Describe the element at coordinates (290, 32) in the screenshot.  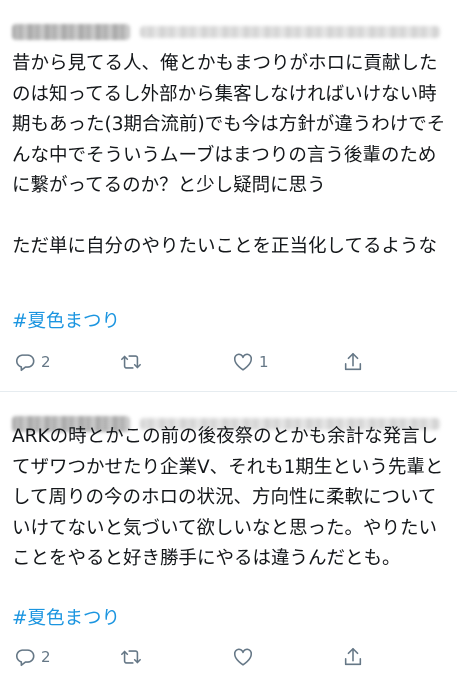
I see `blurred-author-handle` at that location.